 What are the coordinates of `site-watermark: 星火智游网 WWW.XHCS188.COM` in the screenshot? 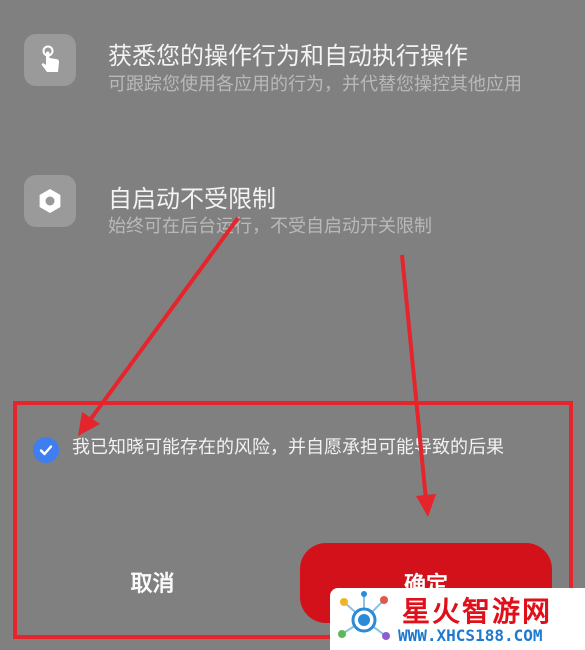 It's located at (457, 619).